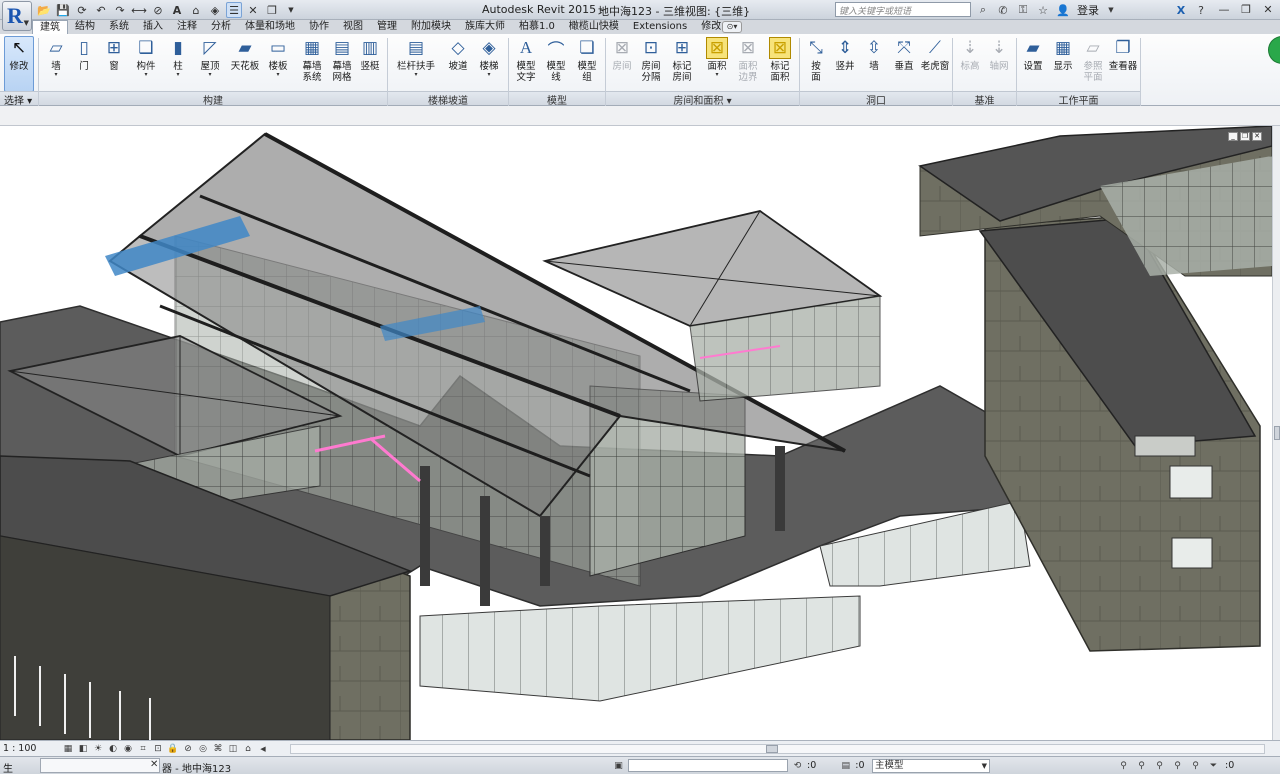 This screenshot has width=1280, height=774. Describe the element at coordinates (278, 57) in the screenshot. I see `floor-button: ▭ 楼板 ▾` at that location.